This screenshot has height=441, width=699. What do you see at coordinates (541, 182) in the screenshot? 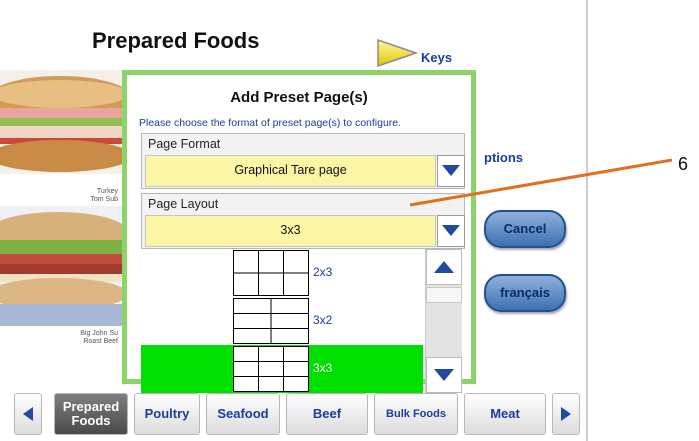
I see `callout-line` at bounding box center [541, 182].